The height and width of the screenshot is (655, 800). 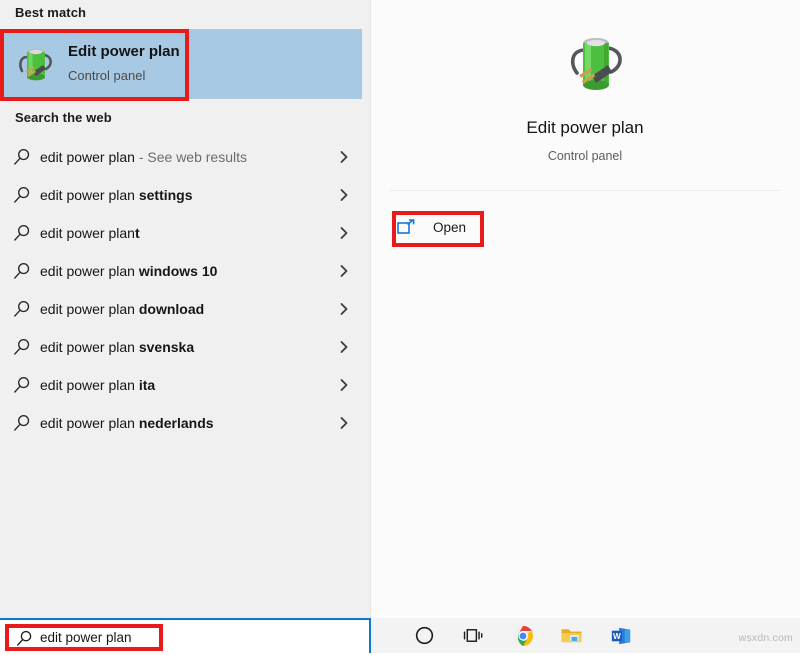 I want to click on web-suggestion-label: edit power plan ita, so click(x=98, y=385).